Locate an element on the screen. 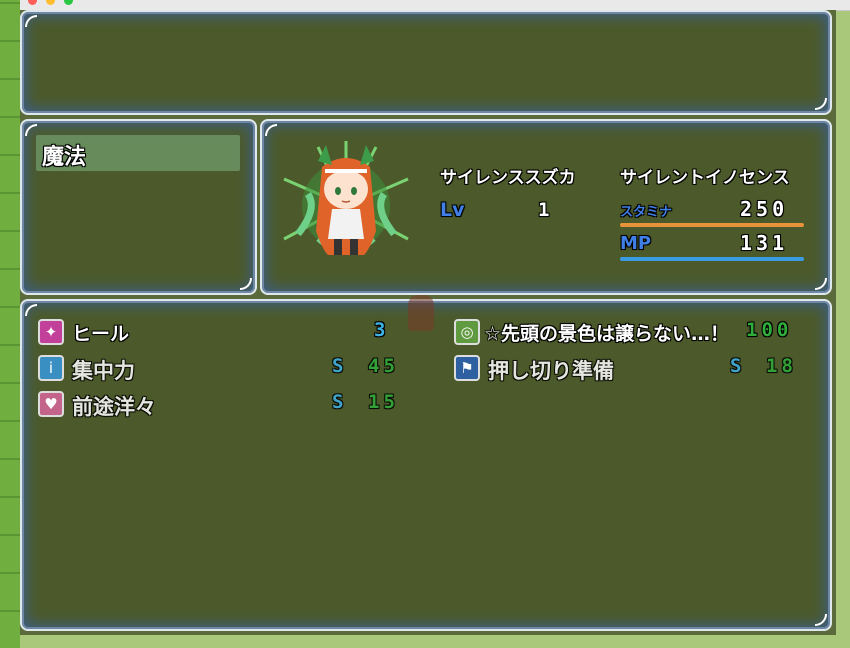  actor-portrait is located at coordinates (346, 206).